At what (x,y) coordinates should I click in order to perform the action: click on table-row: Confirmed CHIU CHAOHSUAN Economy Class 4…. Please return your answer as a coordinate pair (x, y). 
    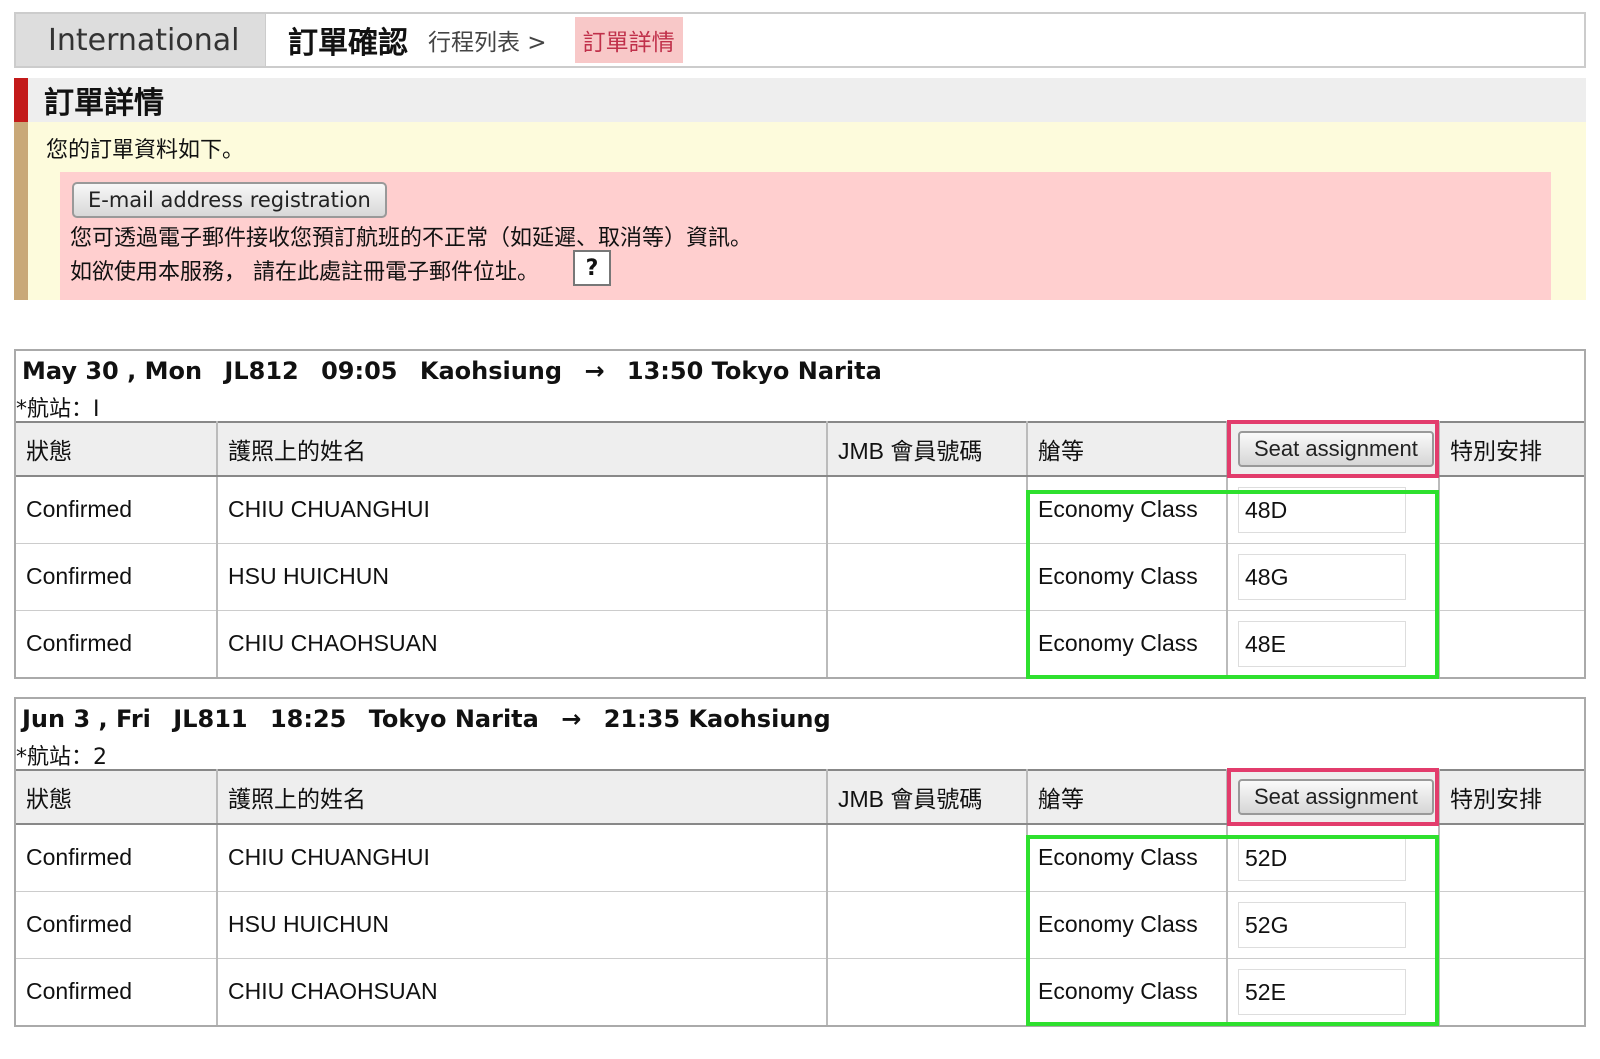
    Looking at the image, I should click on (800, 643).